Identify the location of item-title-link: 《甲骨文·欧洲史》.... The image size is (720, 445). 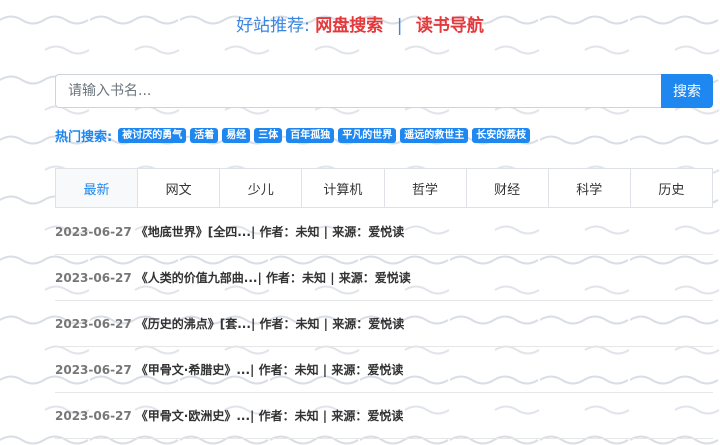
(193, 415).